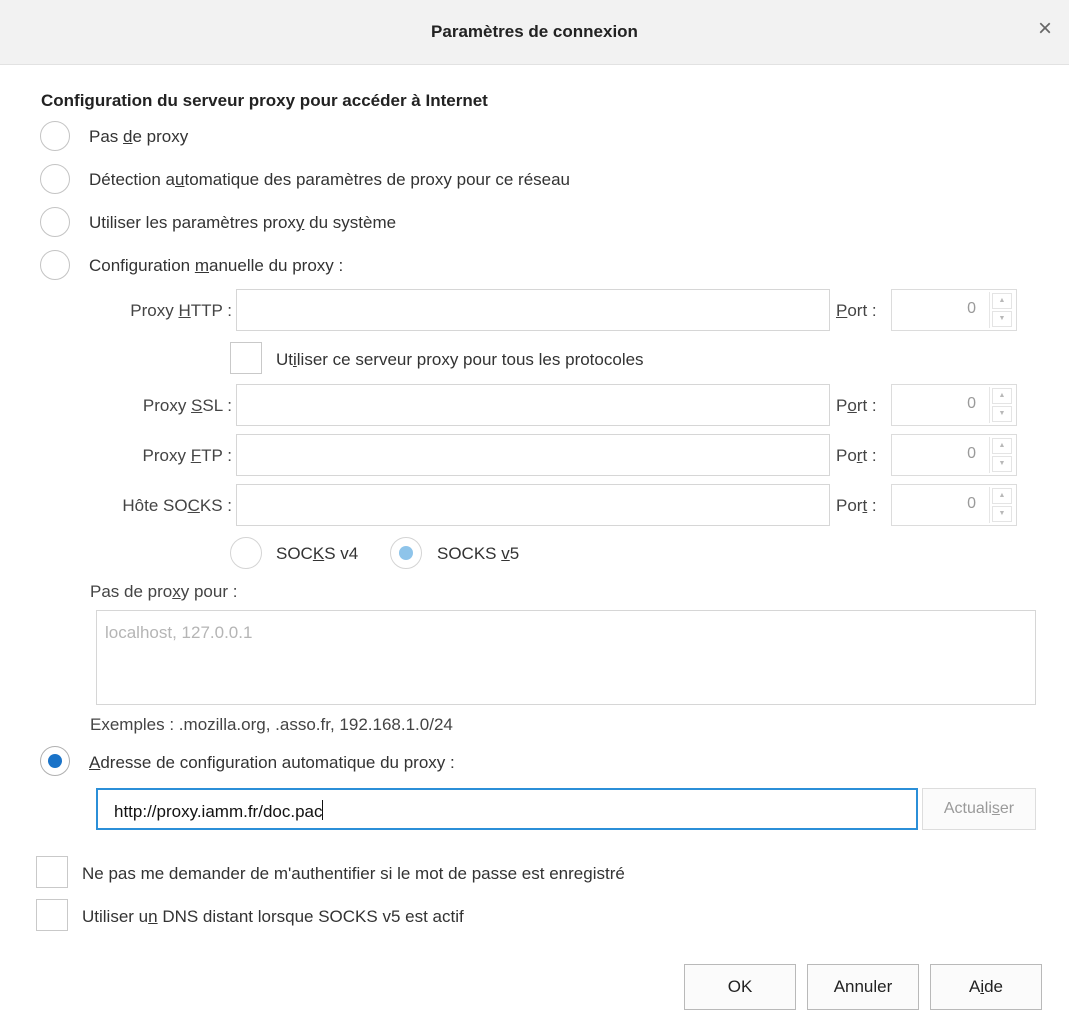  What do you see at coordinates (971, 453) in the screenshot?
I see `ftp-port-value: 0` at bounding box center [971, 453].